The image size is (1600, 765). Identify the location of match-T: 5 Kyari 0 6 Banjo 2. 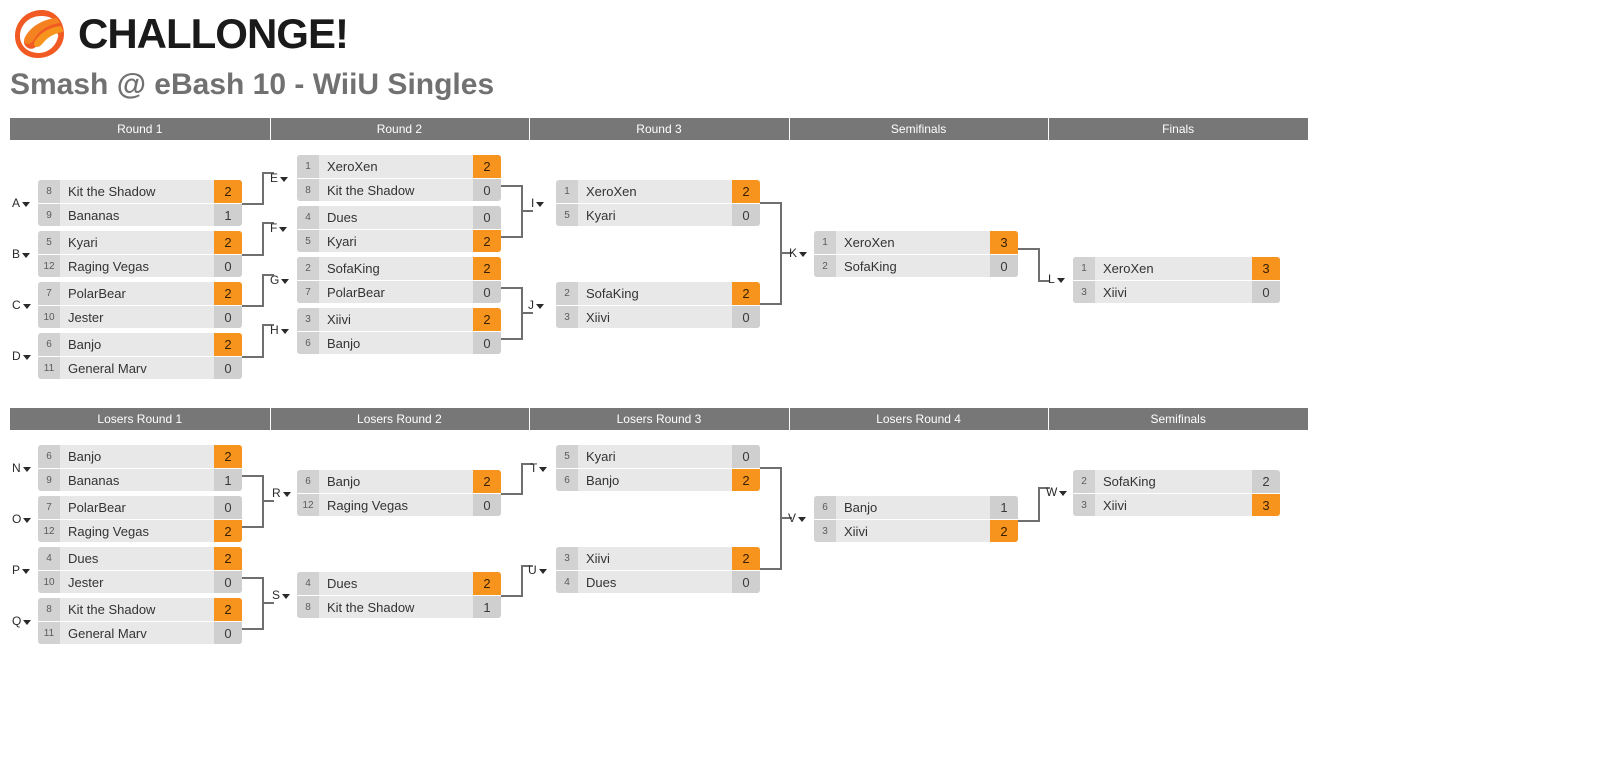
(658, 468).